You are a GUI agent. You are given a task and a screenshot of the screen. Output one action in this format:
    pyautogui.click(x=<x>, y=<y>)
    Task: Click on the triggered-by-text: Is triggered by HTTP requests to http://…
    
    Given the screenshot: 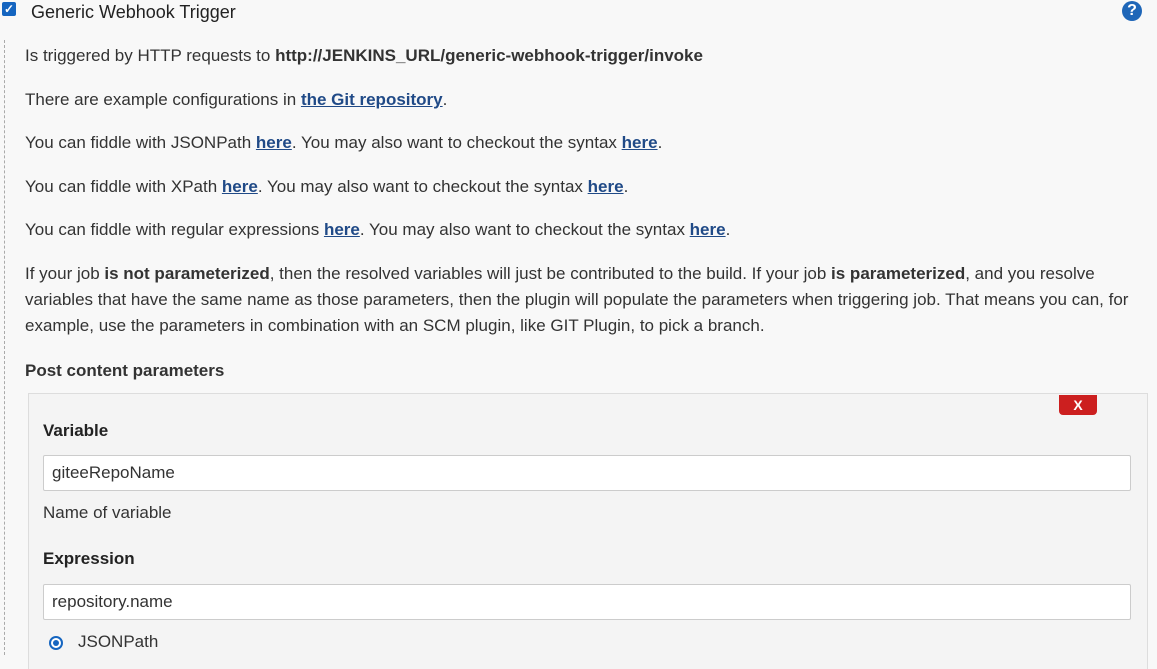 What is the action you would take?
    pyautogui.click(x=364, y=55)
    